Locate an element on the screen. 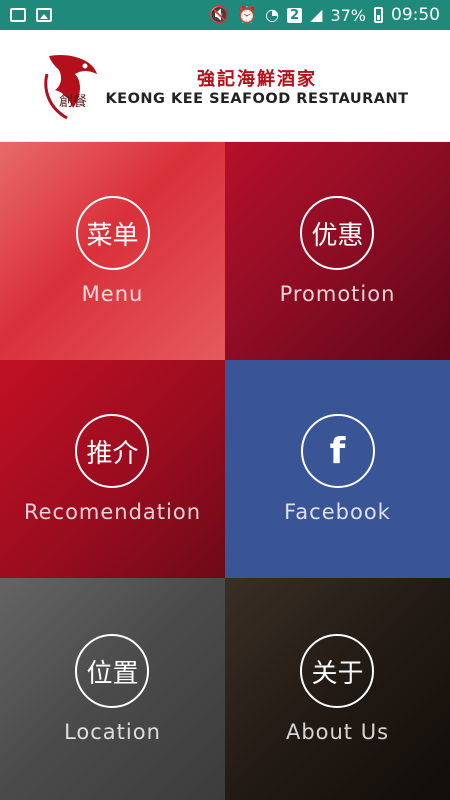  brand-name-english: KEONG KEE SEAFOOD RESTAURANT is located at coordinates (257, 98).